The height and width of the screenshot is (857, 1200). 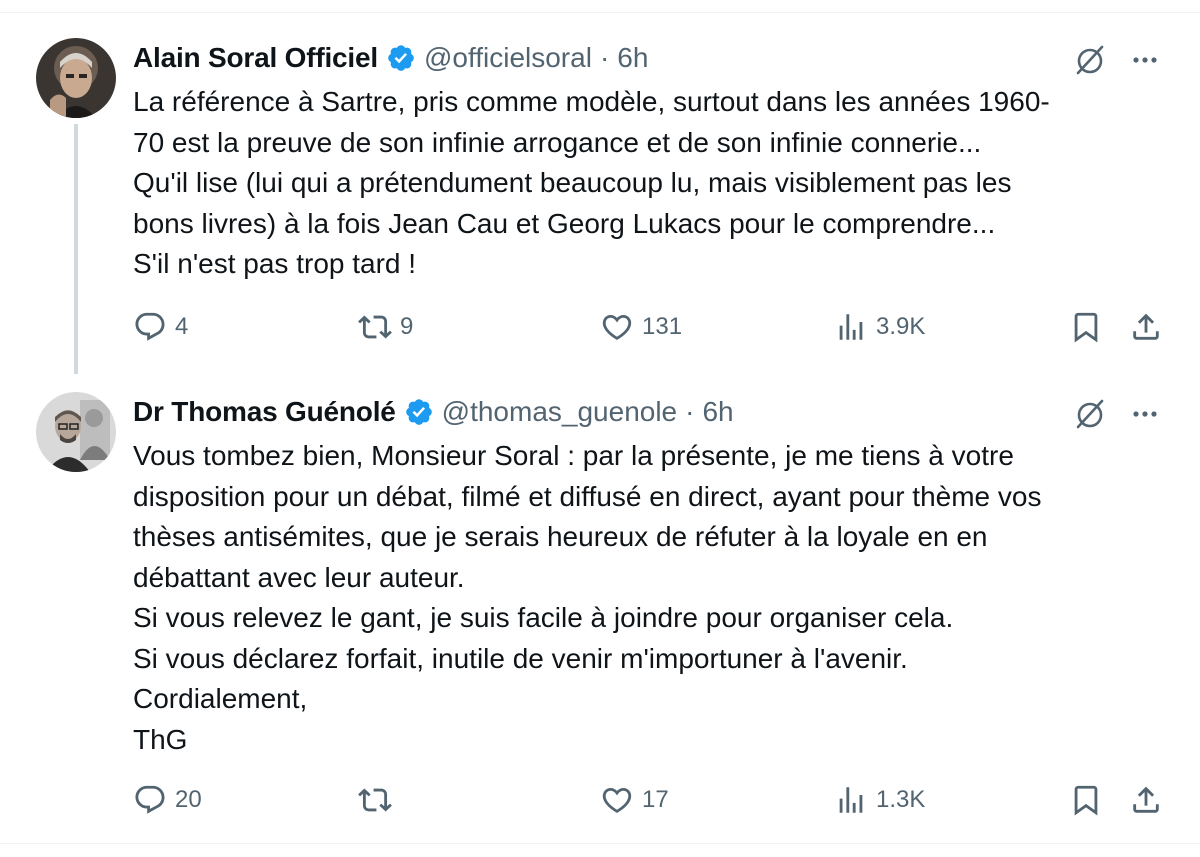 I want to click on like-count: 17, so click(x=655, y=799).